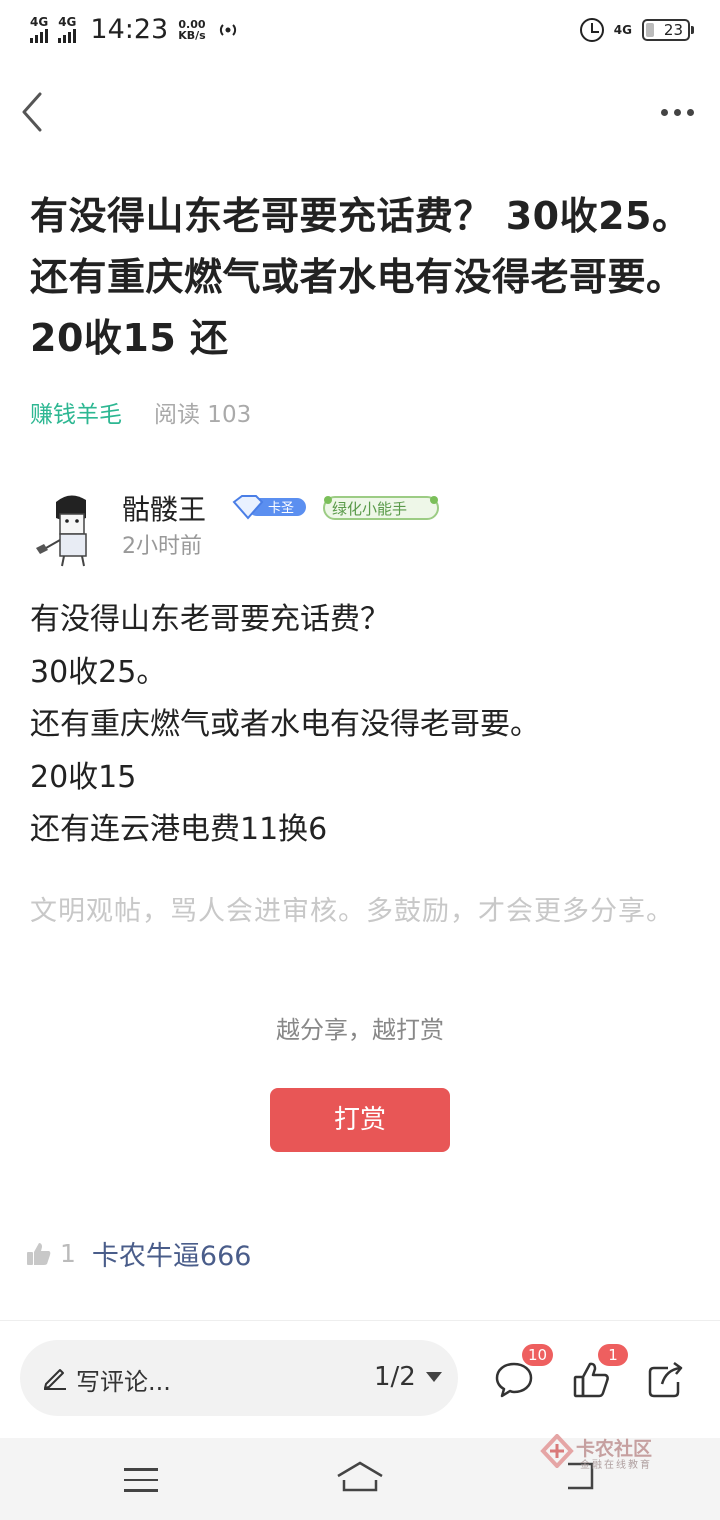 The height and width of the screenshot is (1520, 720). Describe the element at coordinates (141, 1480) in the screenshot. I see `menu-icon` at that location.